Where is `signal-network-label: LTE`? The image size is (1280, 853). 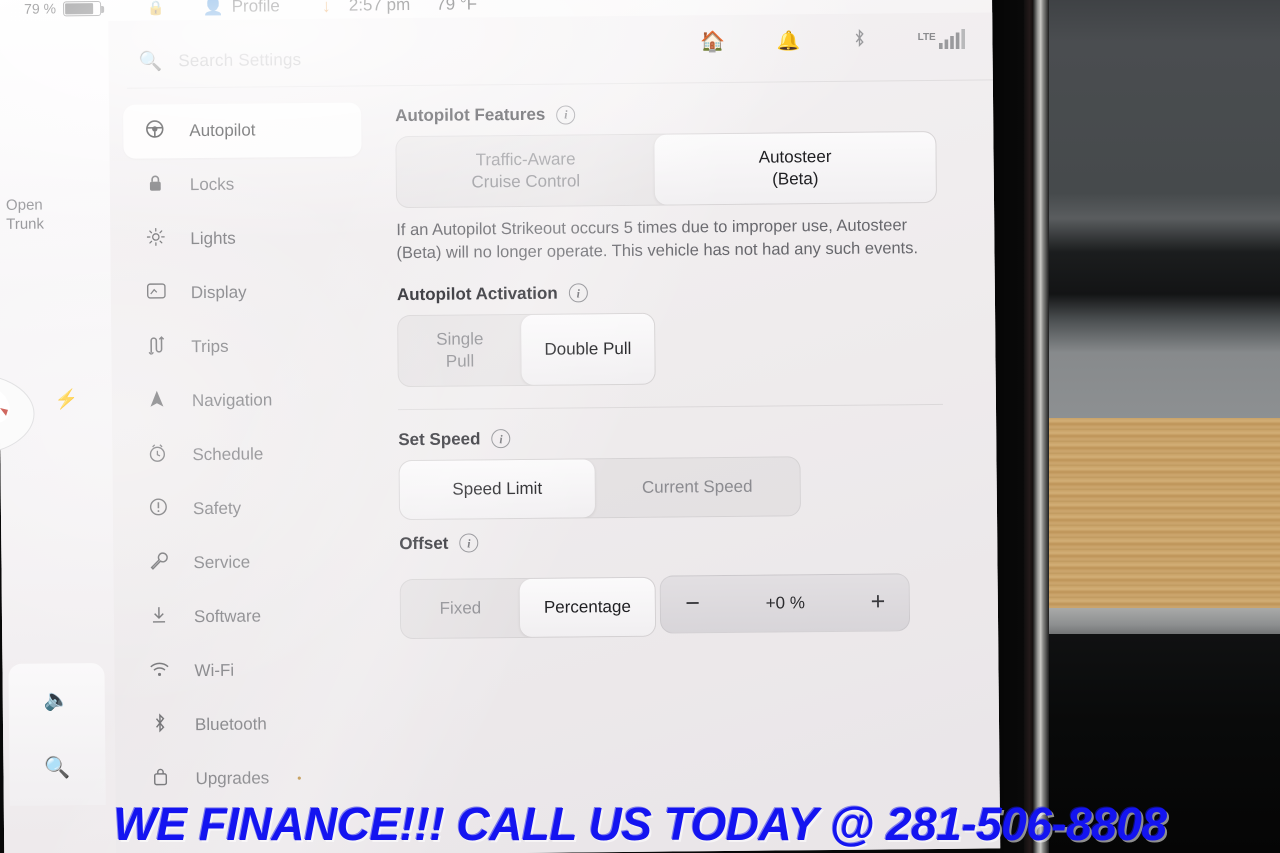 signal-network-label: LTE is located at coordinates (926, 37).